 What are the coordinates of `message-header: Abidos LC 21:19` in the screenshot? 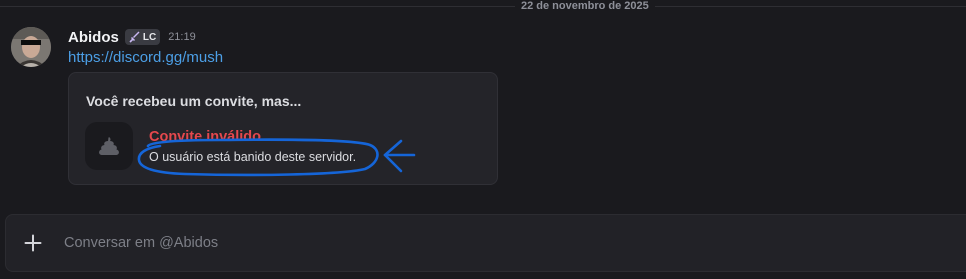 It's located at (132, 37).